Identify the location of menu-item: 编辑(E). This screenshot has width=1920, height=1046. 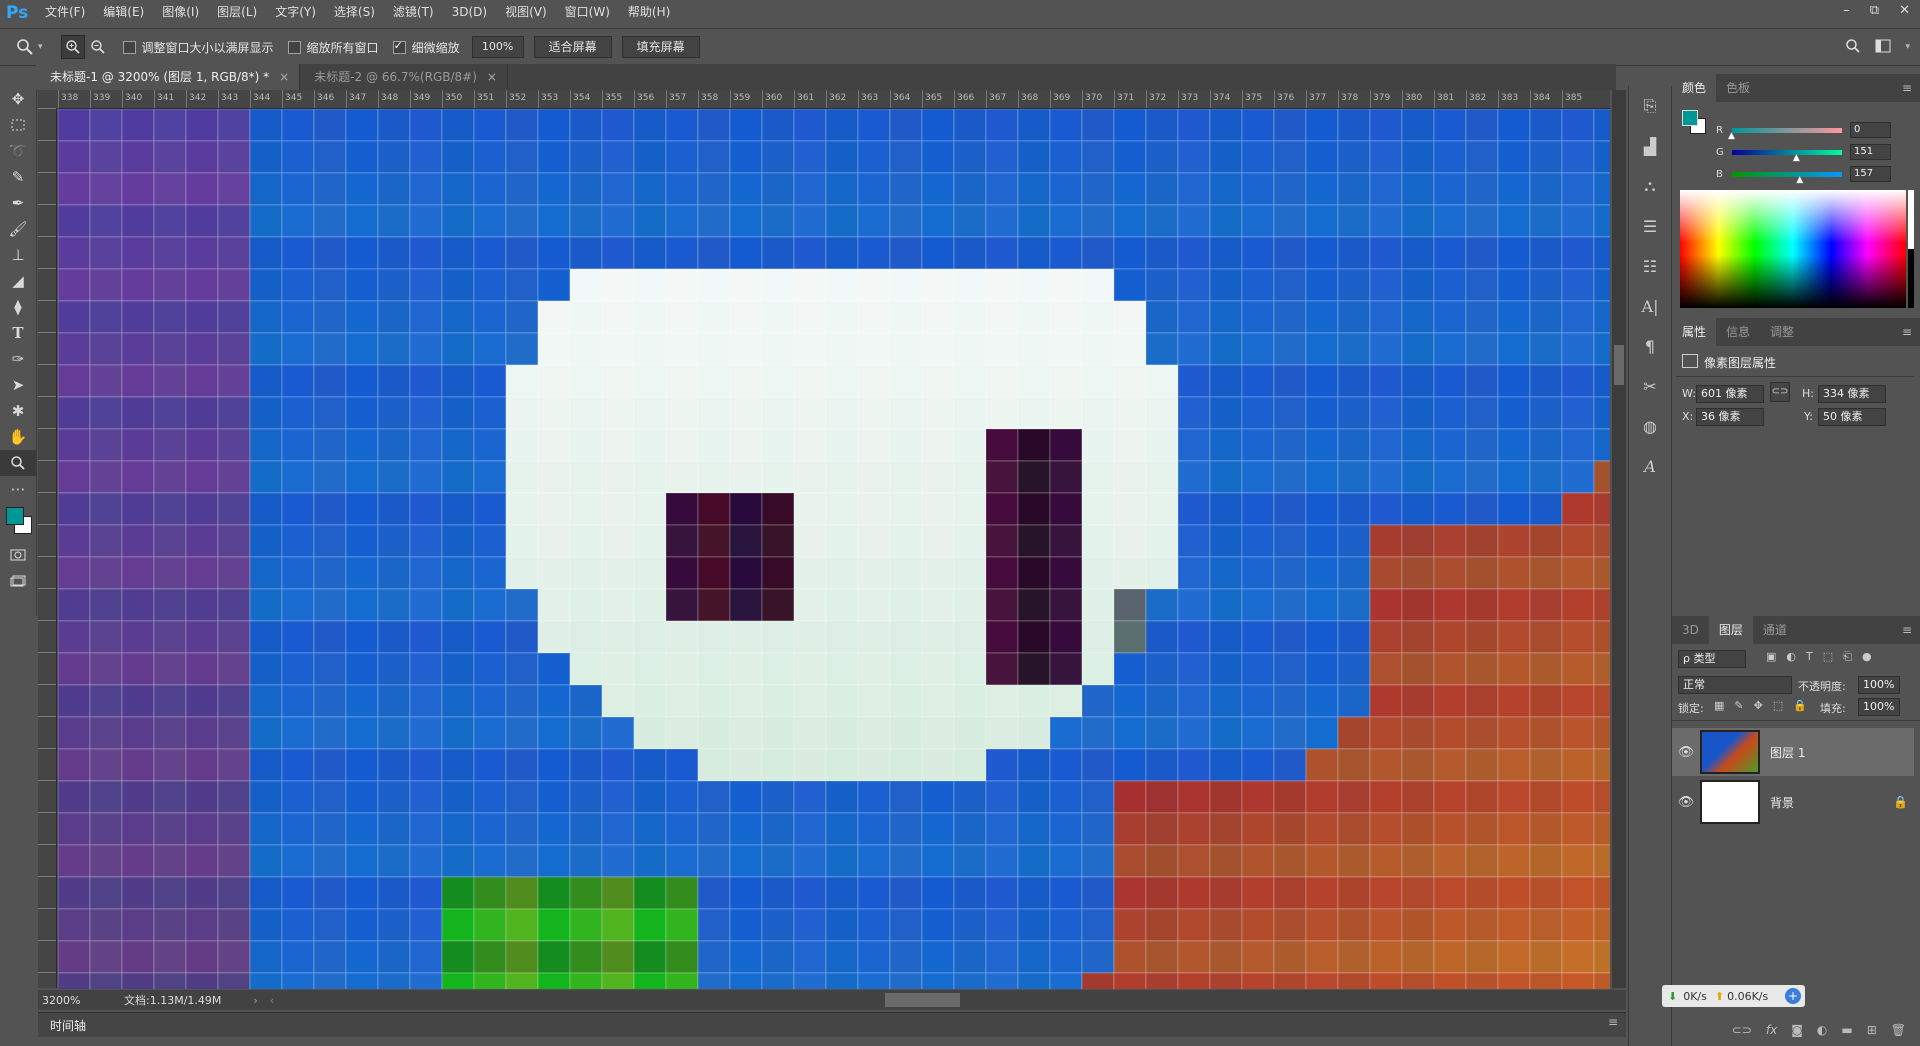
(123, 12).